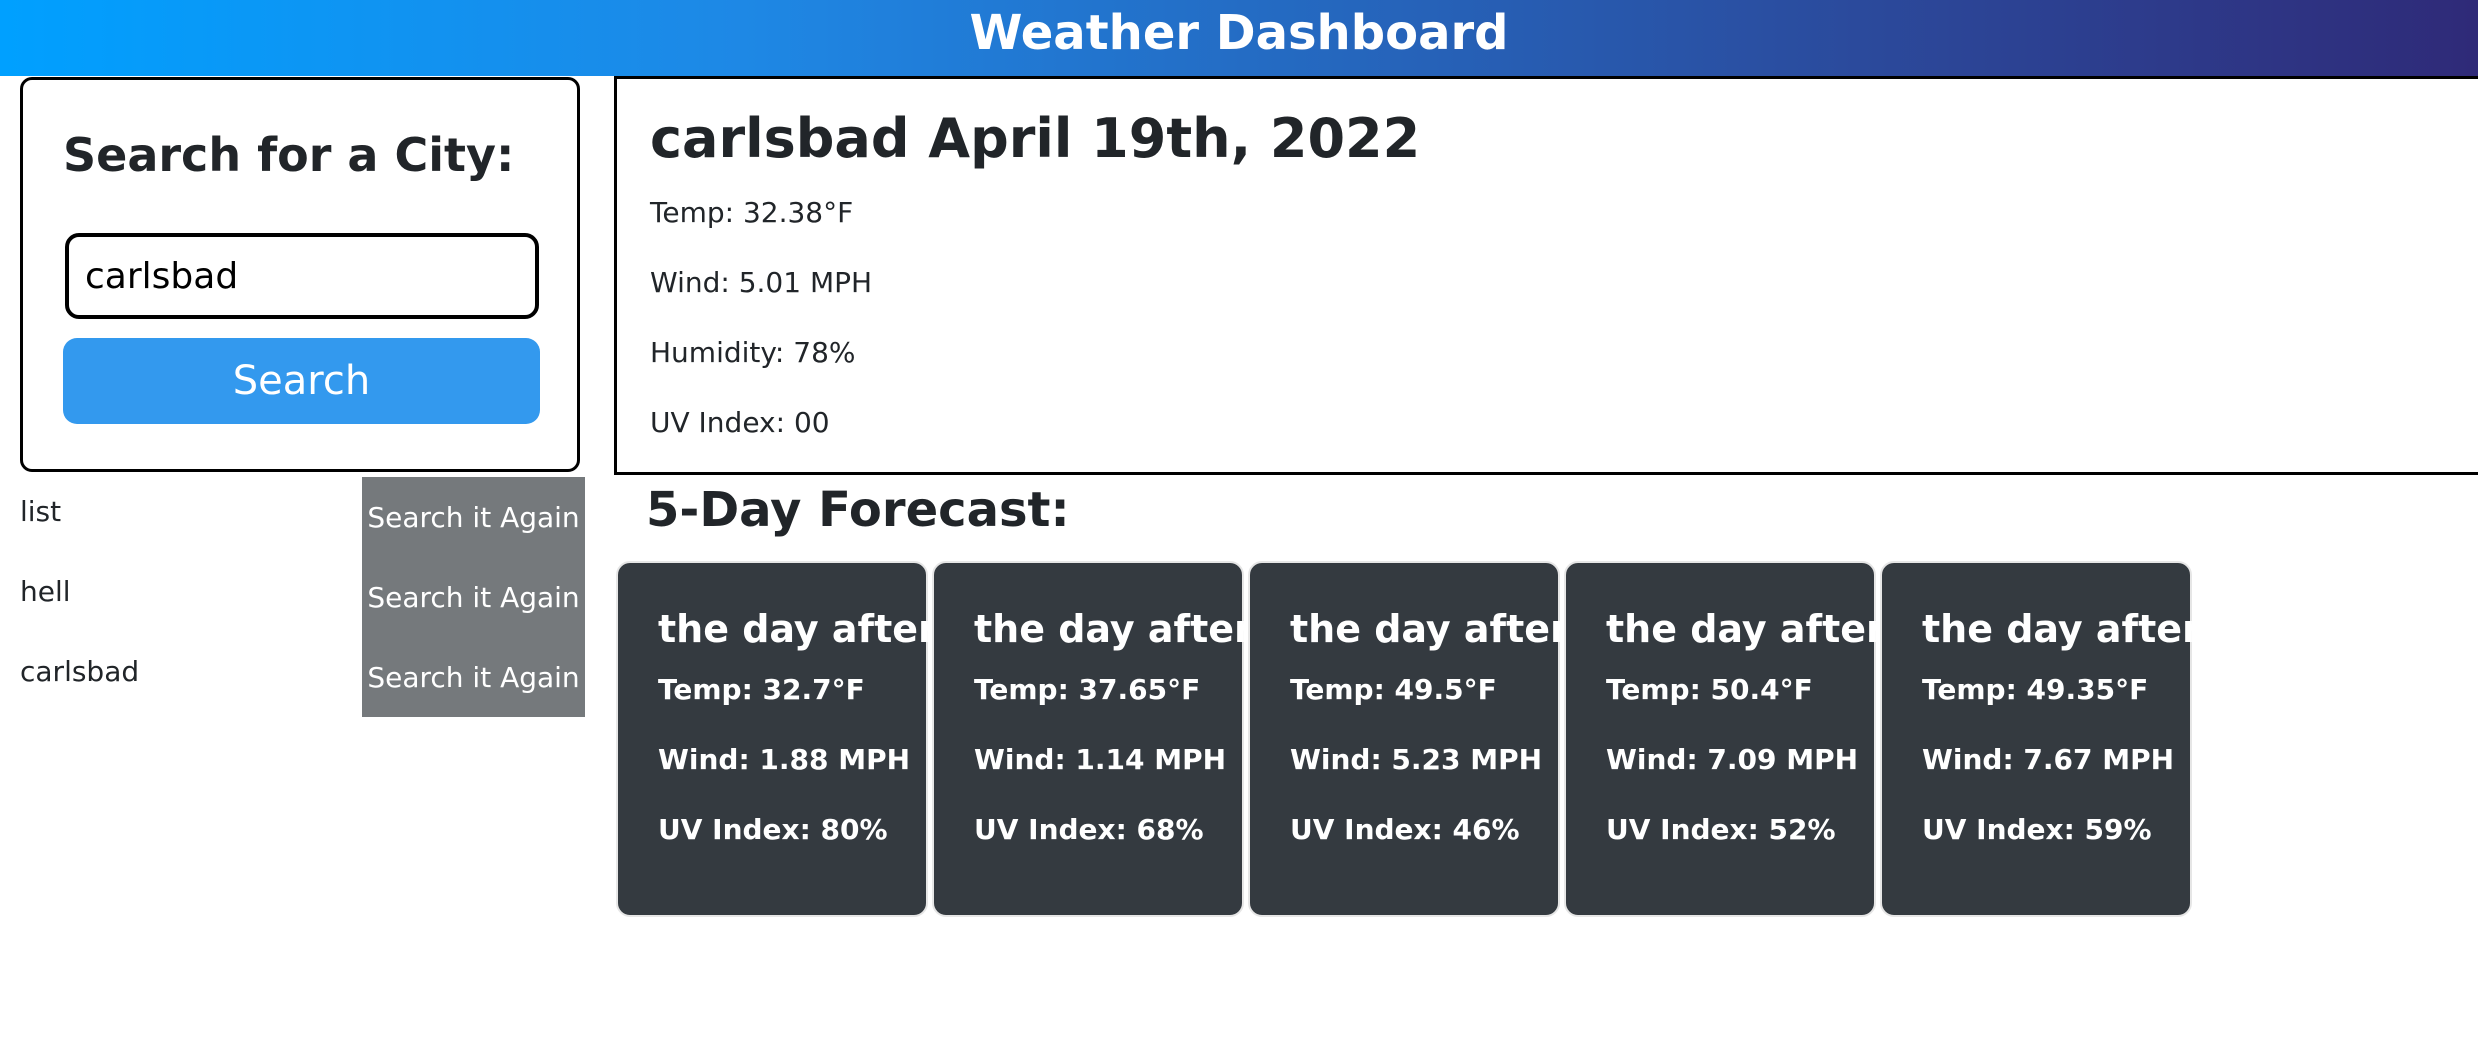 This screenshot has height=1054, width=2478. I want to click on page-title: Weather Dashboard, so click(1239, 33).